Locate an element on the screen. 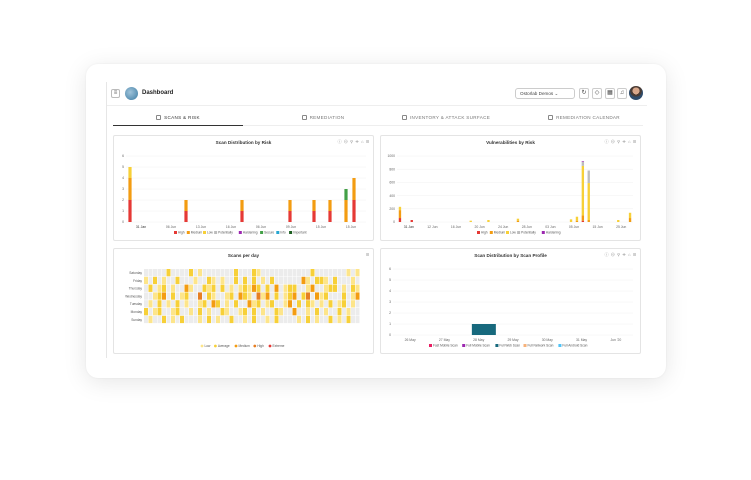 This screenshot has width=751, height=480. avatar is located at coordinates (636, 93).